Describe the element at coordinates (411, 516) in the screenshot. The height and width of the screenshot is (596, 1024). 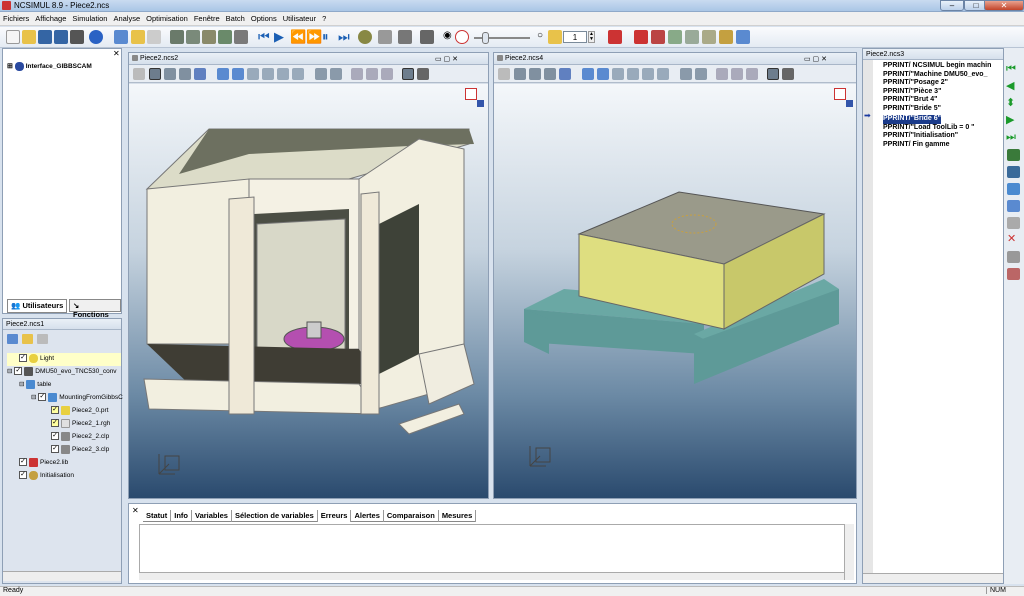
I see `tab-comparaison: Comparaison` at that location.